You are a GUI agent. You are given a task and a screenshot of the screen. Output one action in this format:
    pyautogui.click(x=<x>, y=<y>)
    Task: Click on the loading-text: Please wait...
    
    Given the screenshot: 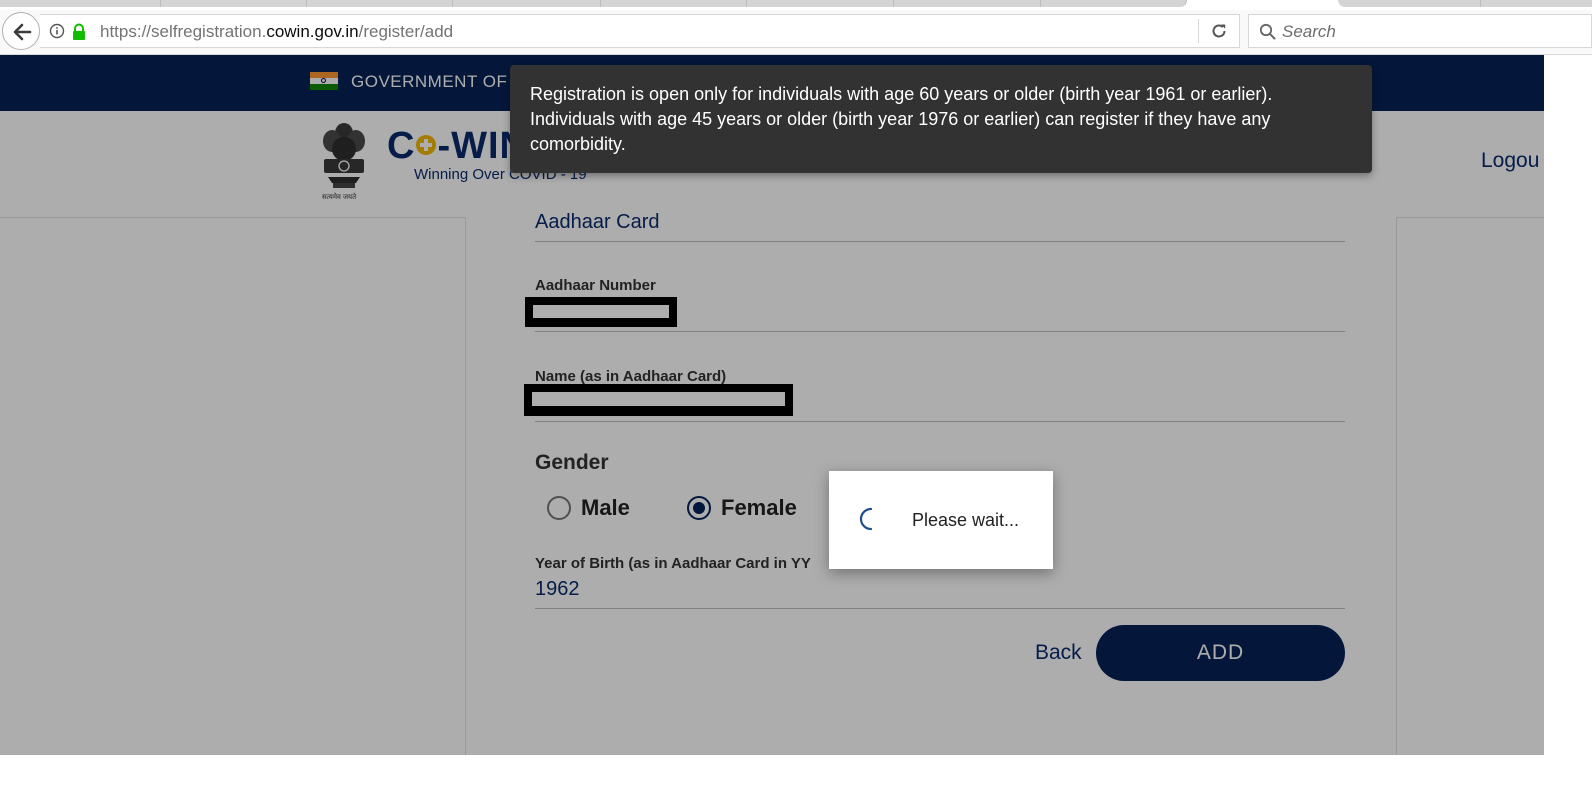 What is the action you would take?
    pyautogui.click(x=966, y=520)
    